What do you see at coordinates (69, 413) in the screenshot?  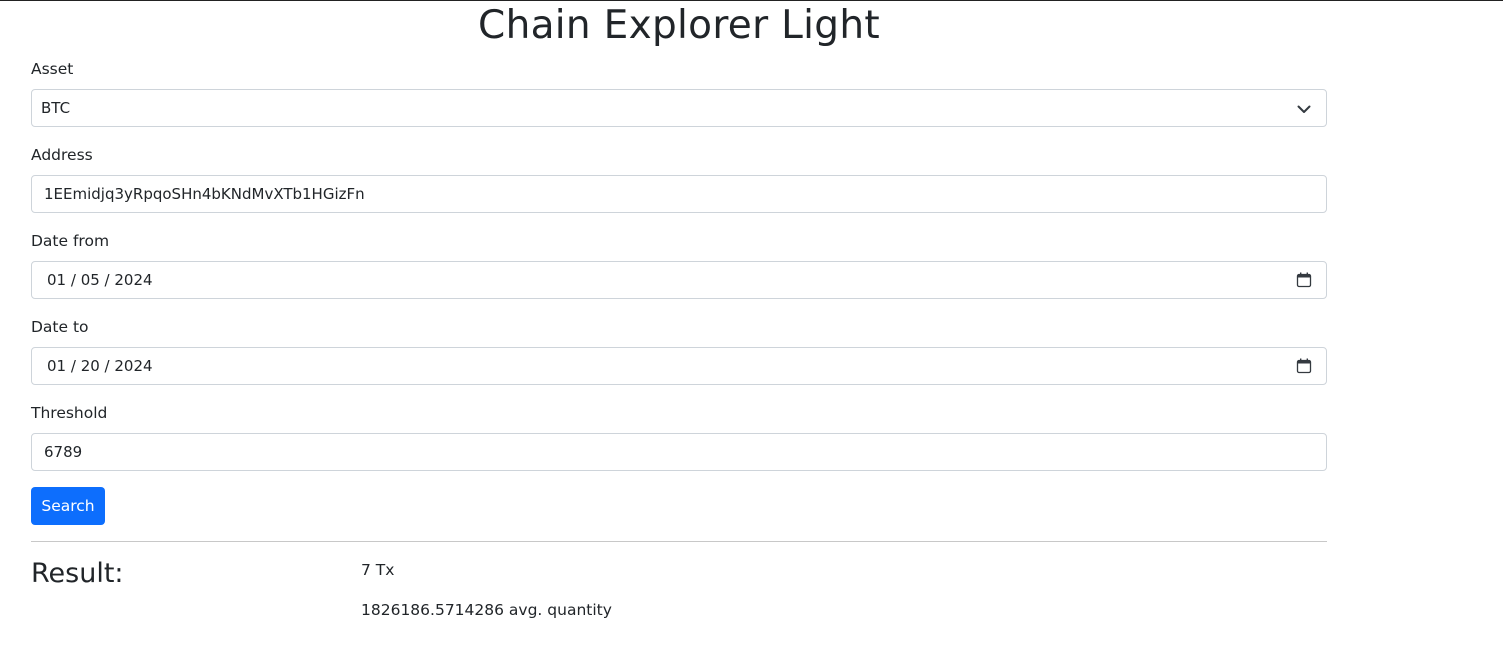 I see `threshold-label: Threshold` at bounding box center [69, 413].